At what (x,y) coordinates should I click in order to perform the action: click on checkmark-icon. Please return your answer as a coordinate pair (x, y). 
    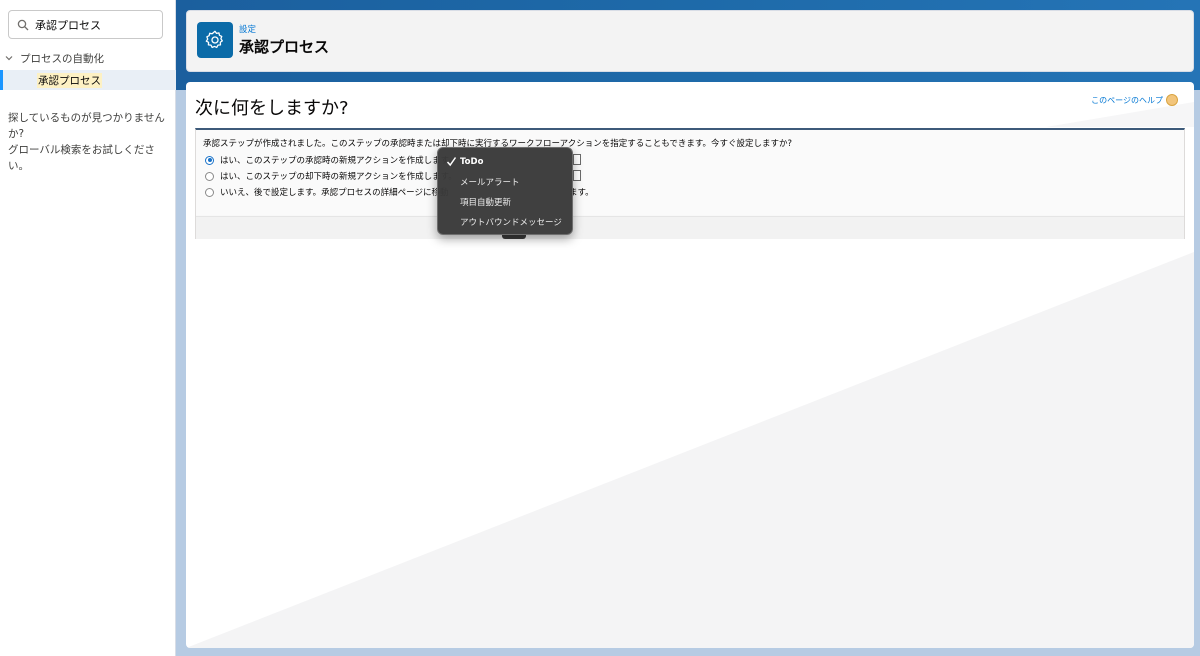
    Looking at the image, I should click on (451, 161).